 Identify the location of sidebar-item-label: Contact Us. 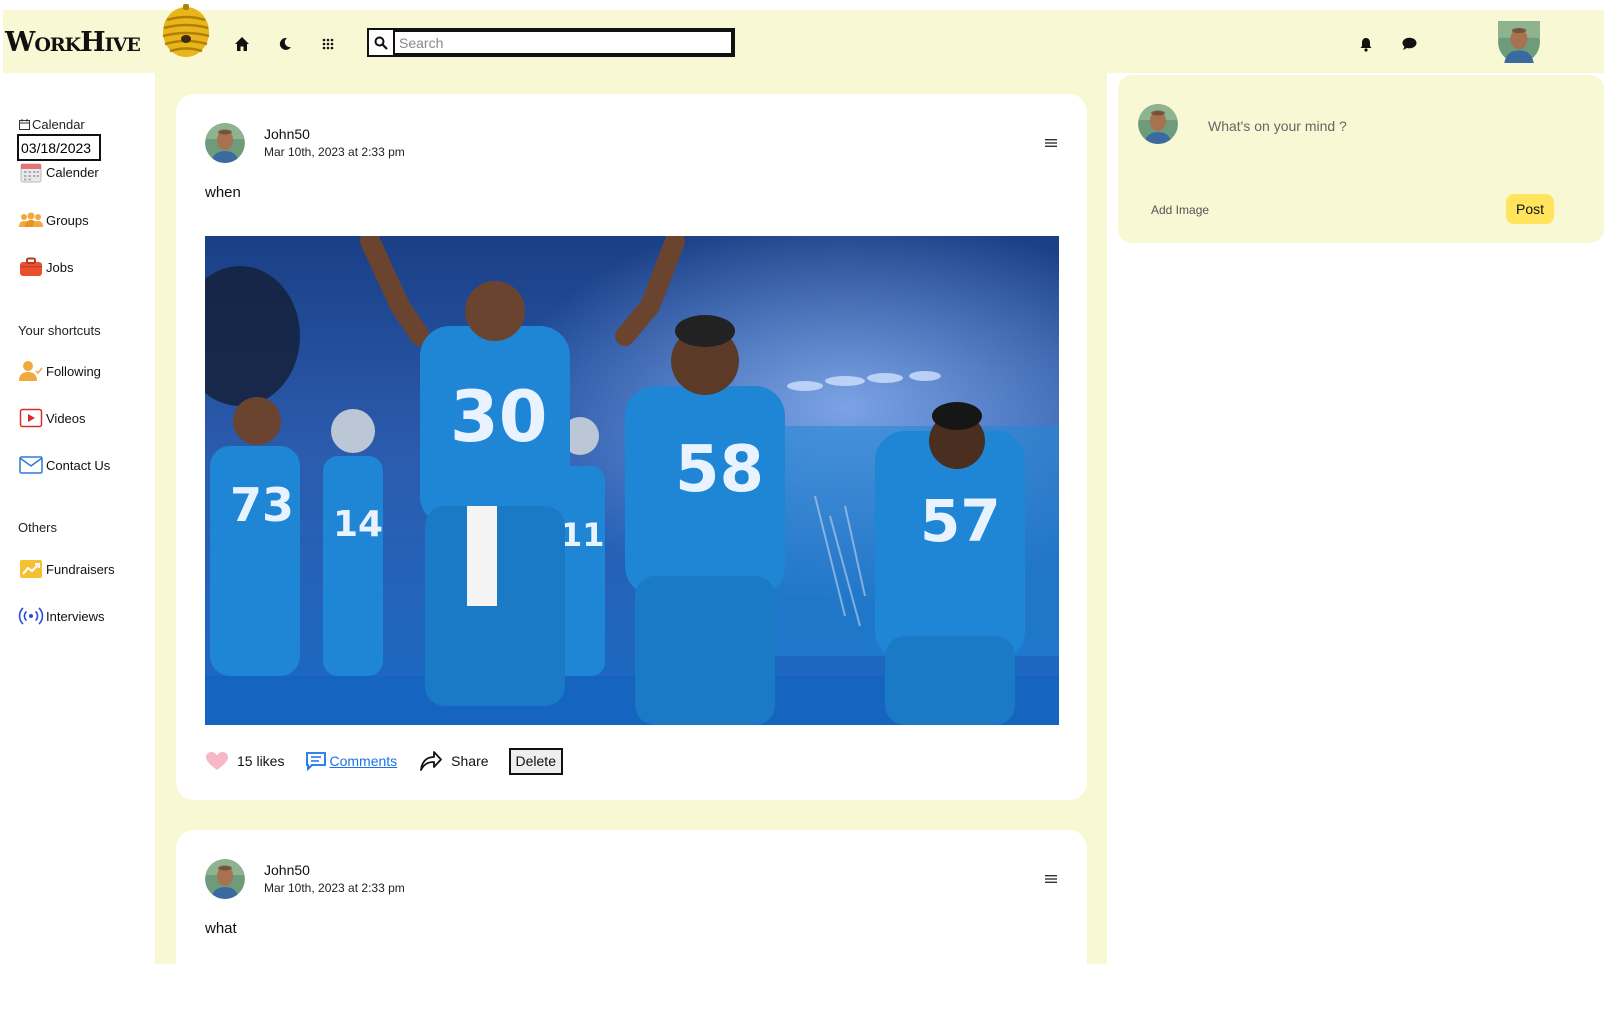
(78, 465).